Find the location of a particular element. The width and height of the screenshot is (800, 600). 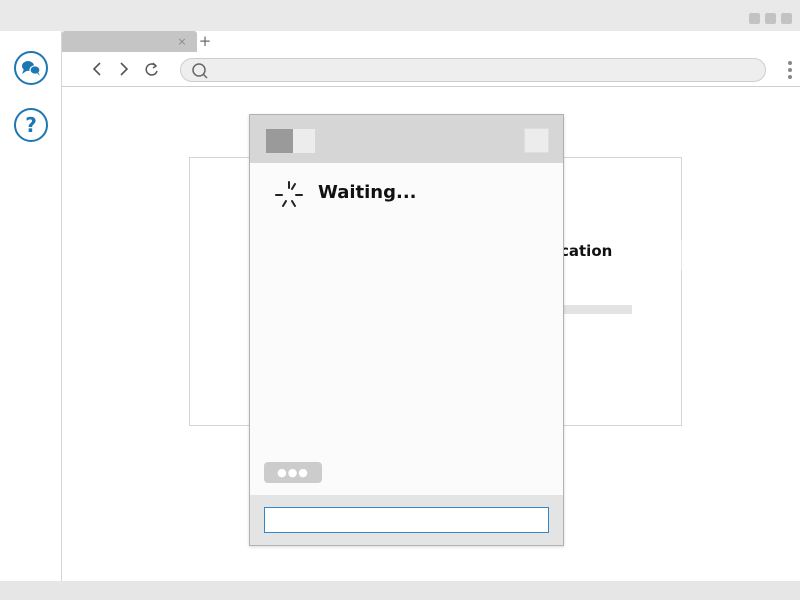

window-titlebar is located at coordinates (400, 15).